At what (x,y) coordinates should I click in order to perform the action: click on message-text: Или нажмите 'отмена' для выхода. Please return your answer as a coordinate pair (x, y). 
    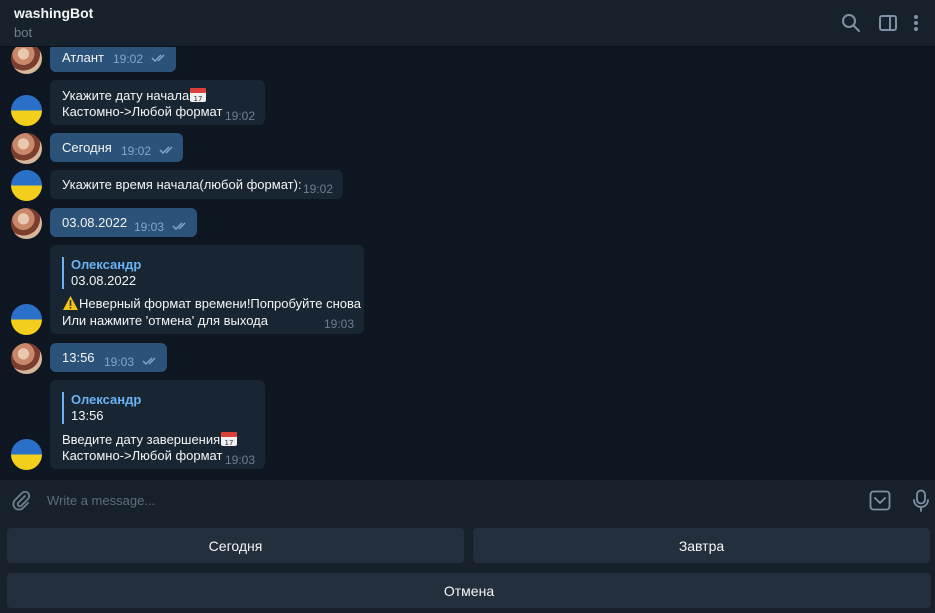
    Looking at the image, I should click on (165, 320).